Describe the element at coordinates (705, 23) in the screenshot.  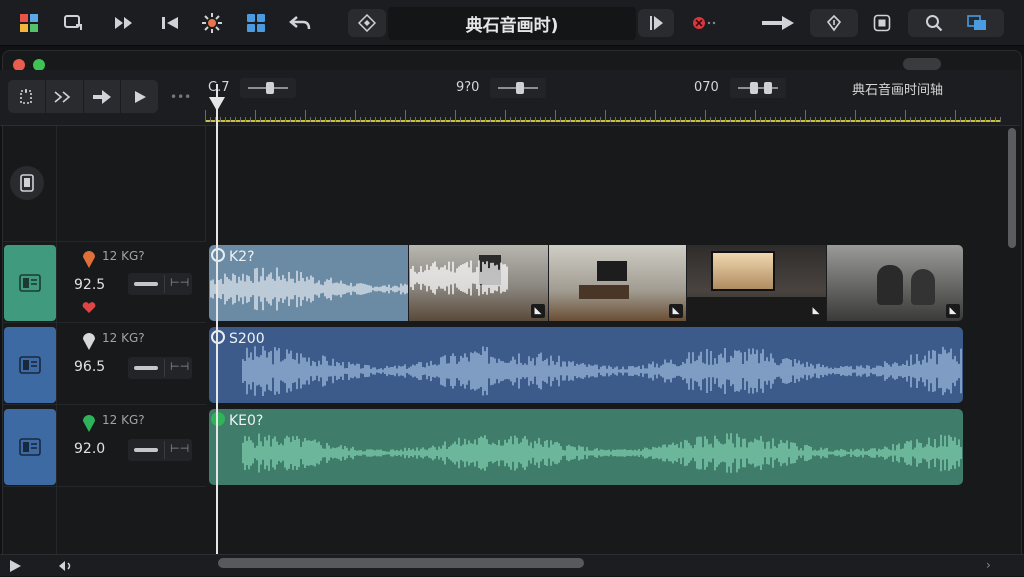
I see `record-icon` at that location.